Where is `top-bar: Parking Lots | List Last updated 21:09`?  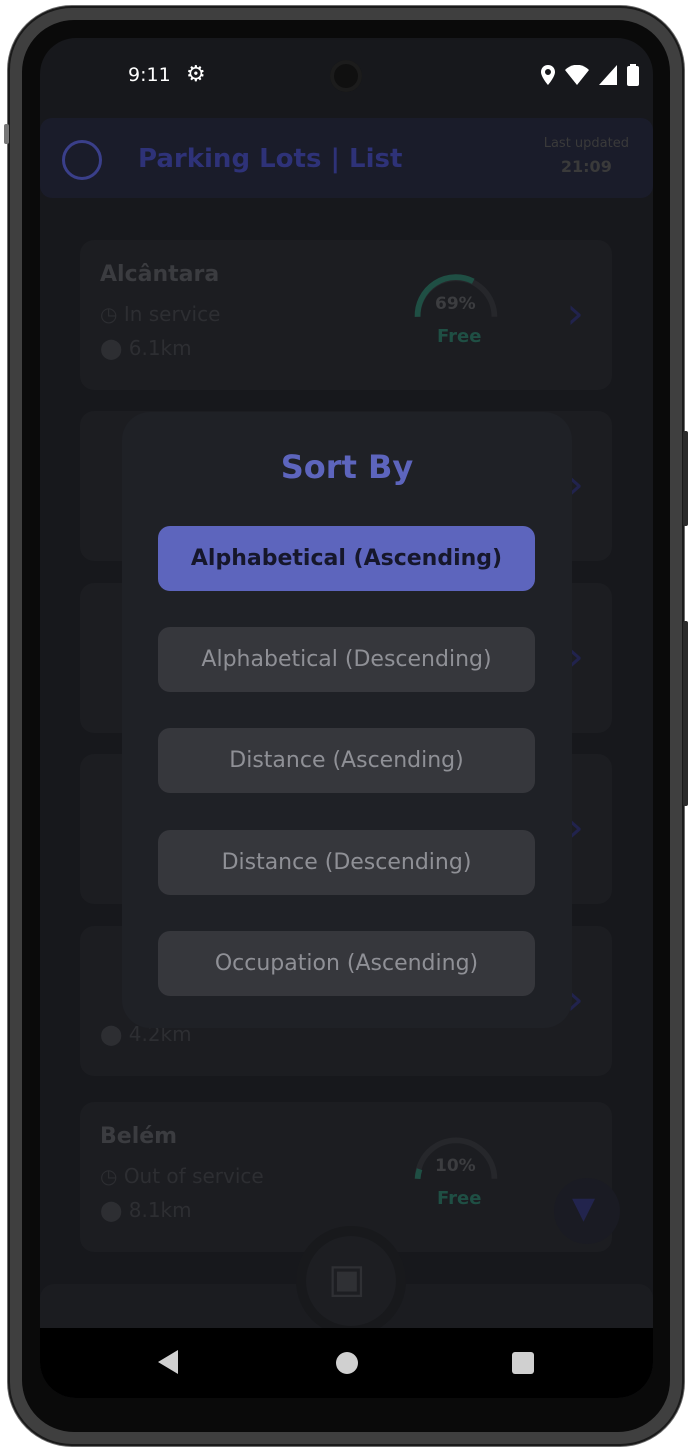
top-bar: Parking Lots | List Last updated 21:09 is located at coordinates (346, 158).